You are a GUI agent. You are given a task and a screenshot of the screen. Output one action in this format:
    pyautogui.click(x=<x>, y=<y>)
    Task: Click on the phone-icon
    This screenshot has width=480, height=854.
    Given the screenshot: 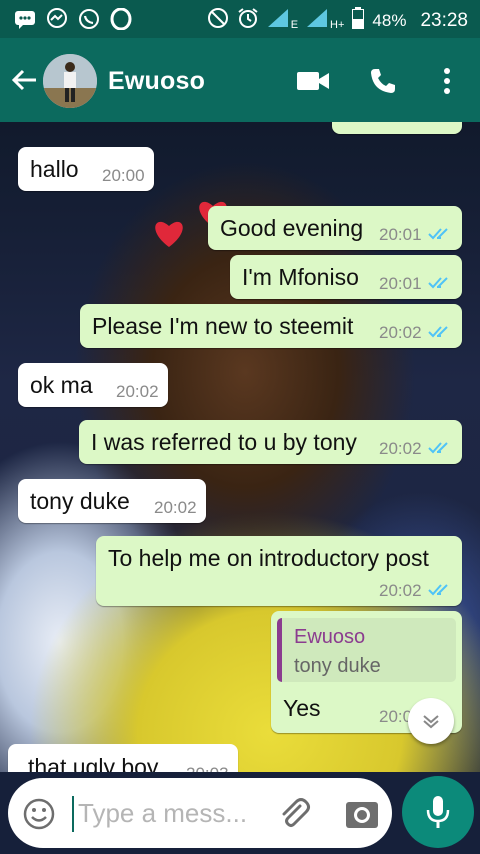 What is the action you would take?
    pyautogui.click(x=383, y=81)
    